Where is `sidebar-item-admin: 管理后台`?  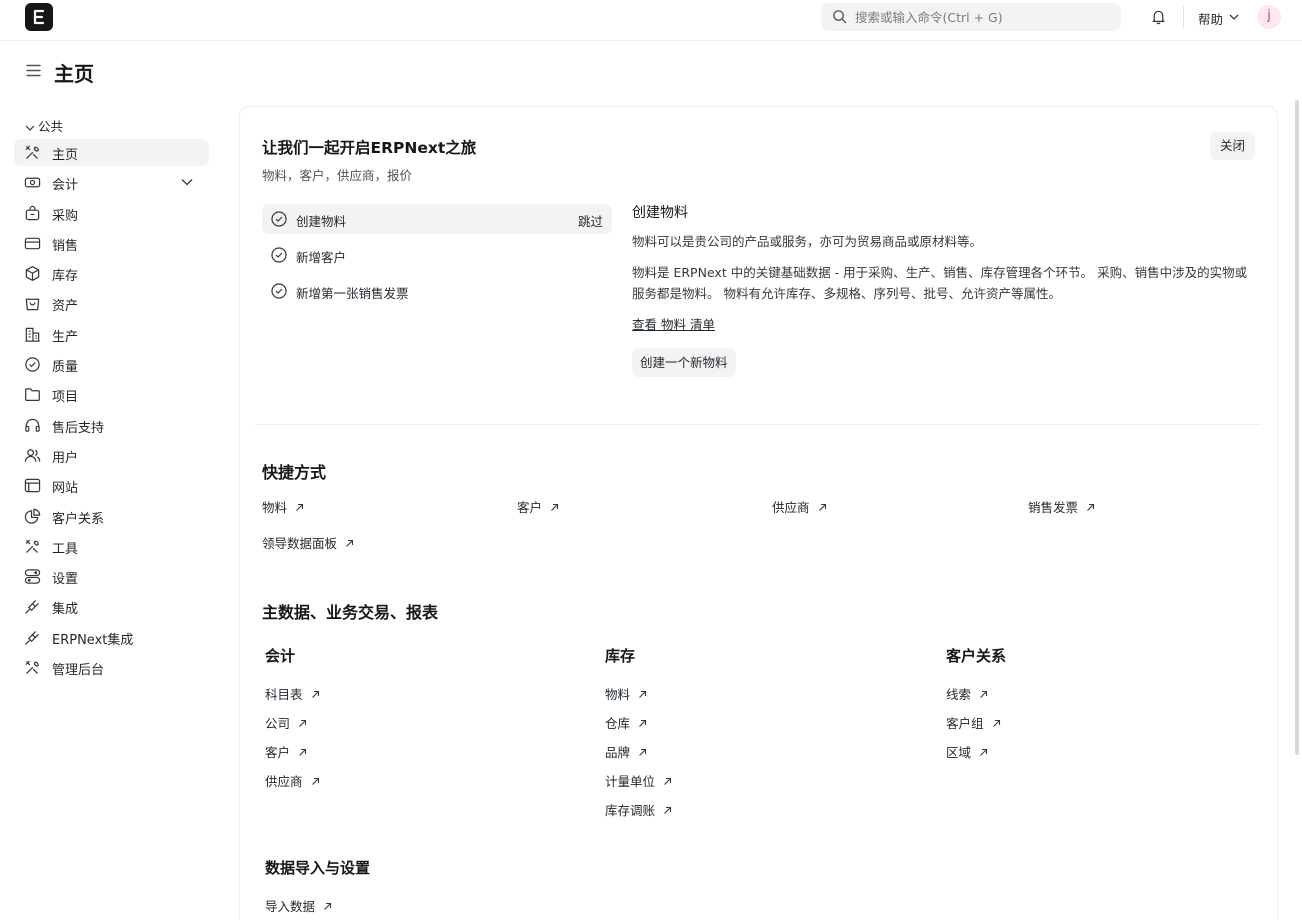
sidebar-item-admin: 管理后台 is located at coordinates (111, 667).